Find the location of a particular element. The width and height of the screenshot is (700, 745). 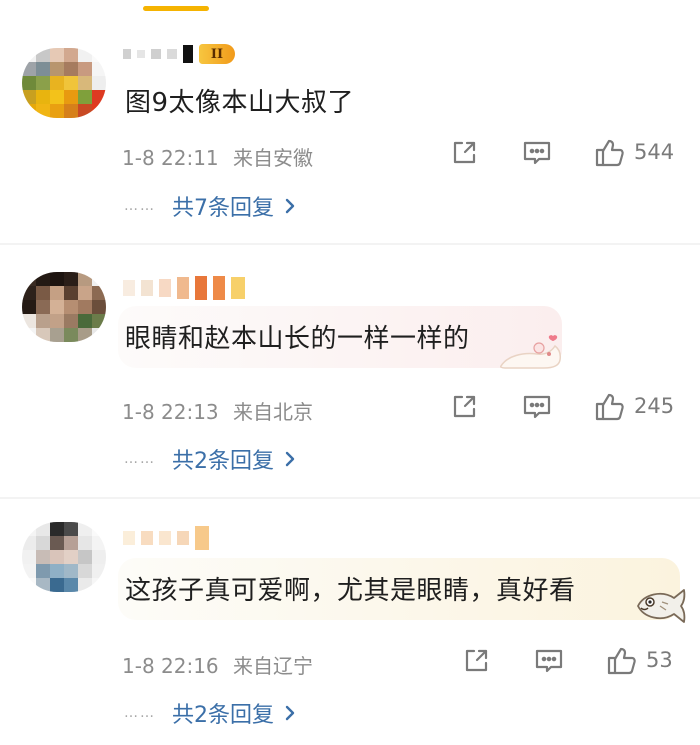

member-badge: II is located at coordinates (217, 54).